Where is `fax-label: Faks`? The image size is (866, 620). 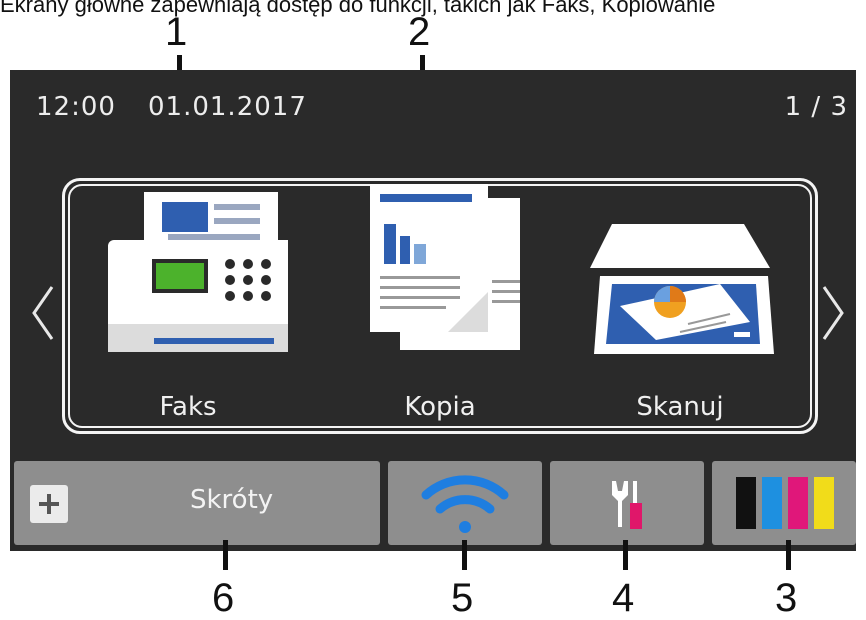 fax-label: Faks is located at coordinates (188, 407).